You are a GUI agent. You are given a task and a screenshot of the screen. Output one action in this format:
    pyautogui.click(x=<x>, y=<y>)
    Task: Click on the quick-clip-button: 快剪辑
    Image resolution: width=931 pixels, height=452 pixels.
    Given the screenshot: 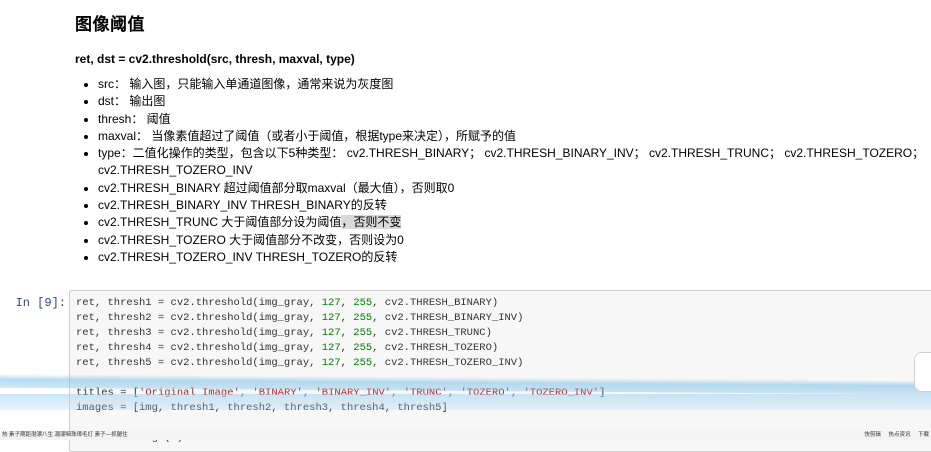 What is the action you would take?
    pyautogui.click(x=872, y=435)
    